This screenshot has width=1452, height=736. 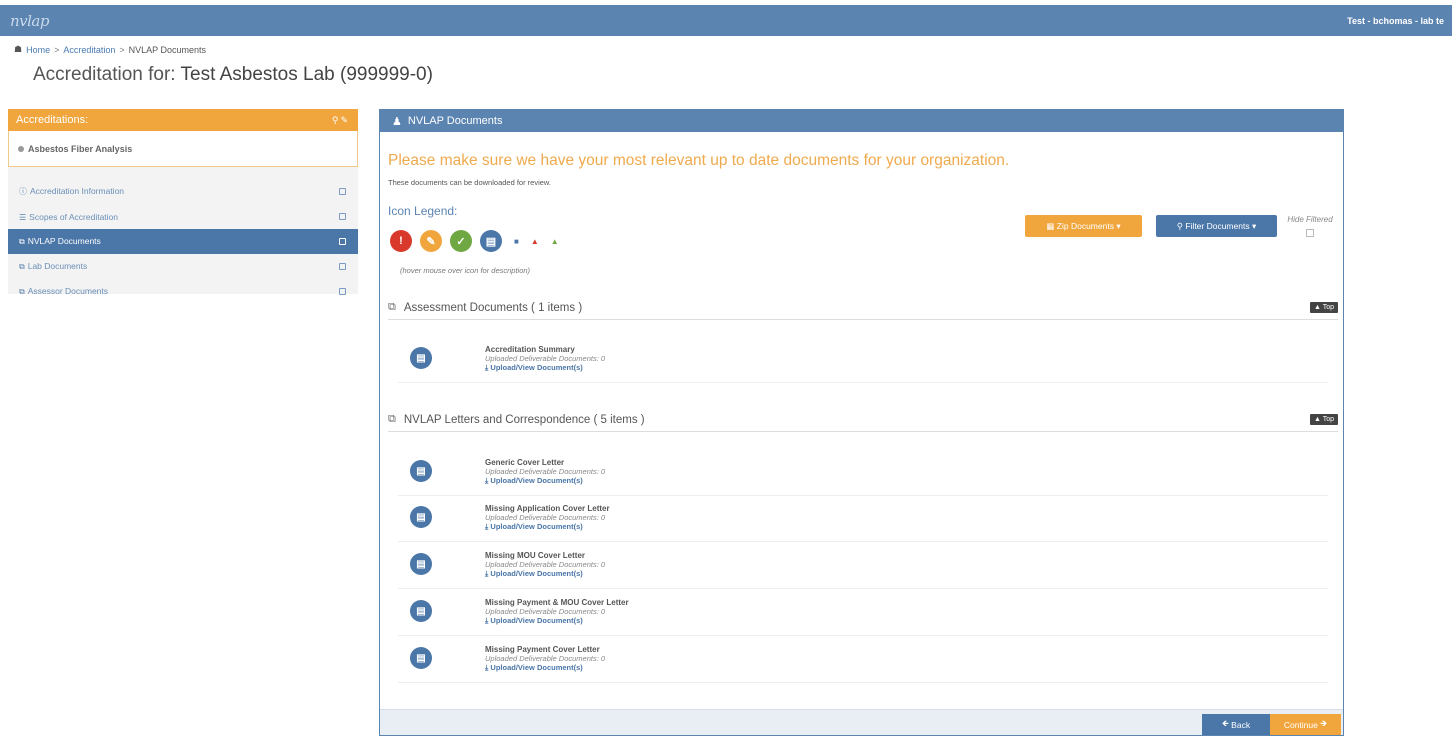 I want to click on continue-label: Continue, so click(x=1300, y=724).